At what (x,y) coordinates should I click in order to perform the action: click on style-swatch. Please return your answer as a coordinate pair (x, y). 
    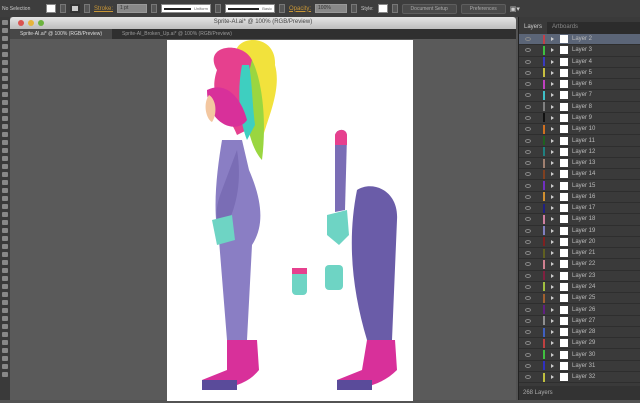
    Looking at the image, I should click on (382, 8).